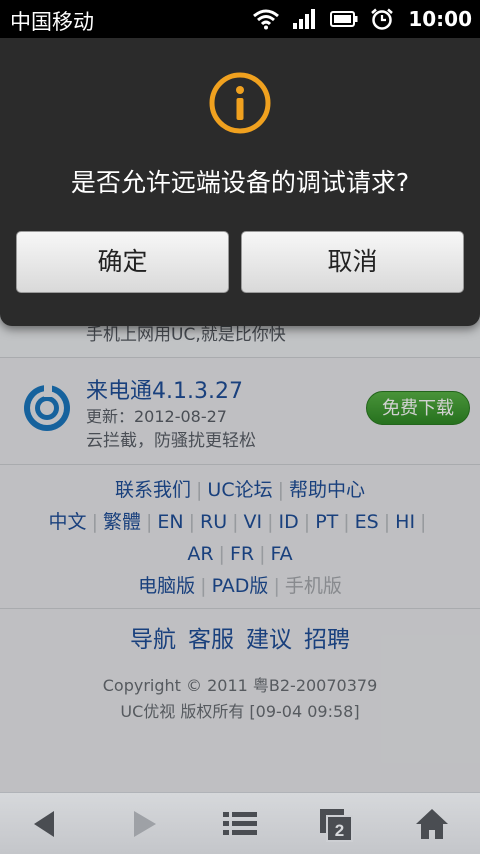 This screenshot has width=480, height=854. I want to click on tabs-count: 2, so click(339, 830).